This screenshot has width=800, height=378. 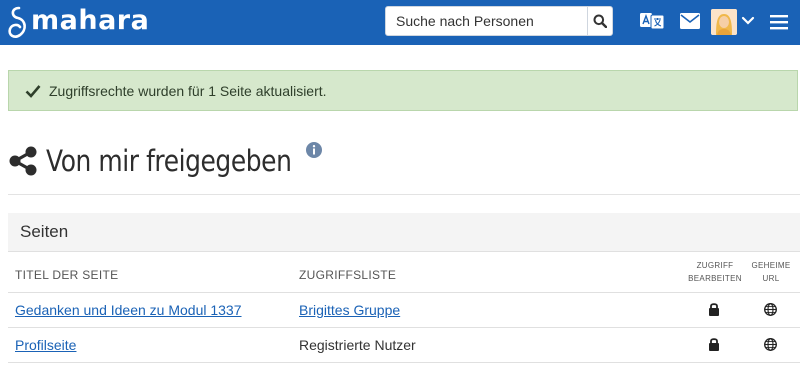 I want to click on search-box, so click(x=499, y=21).